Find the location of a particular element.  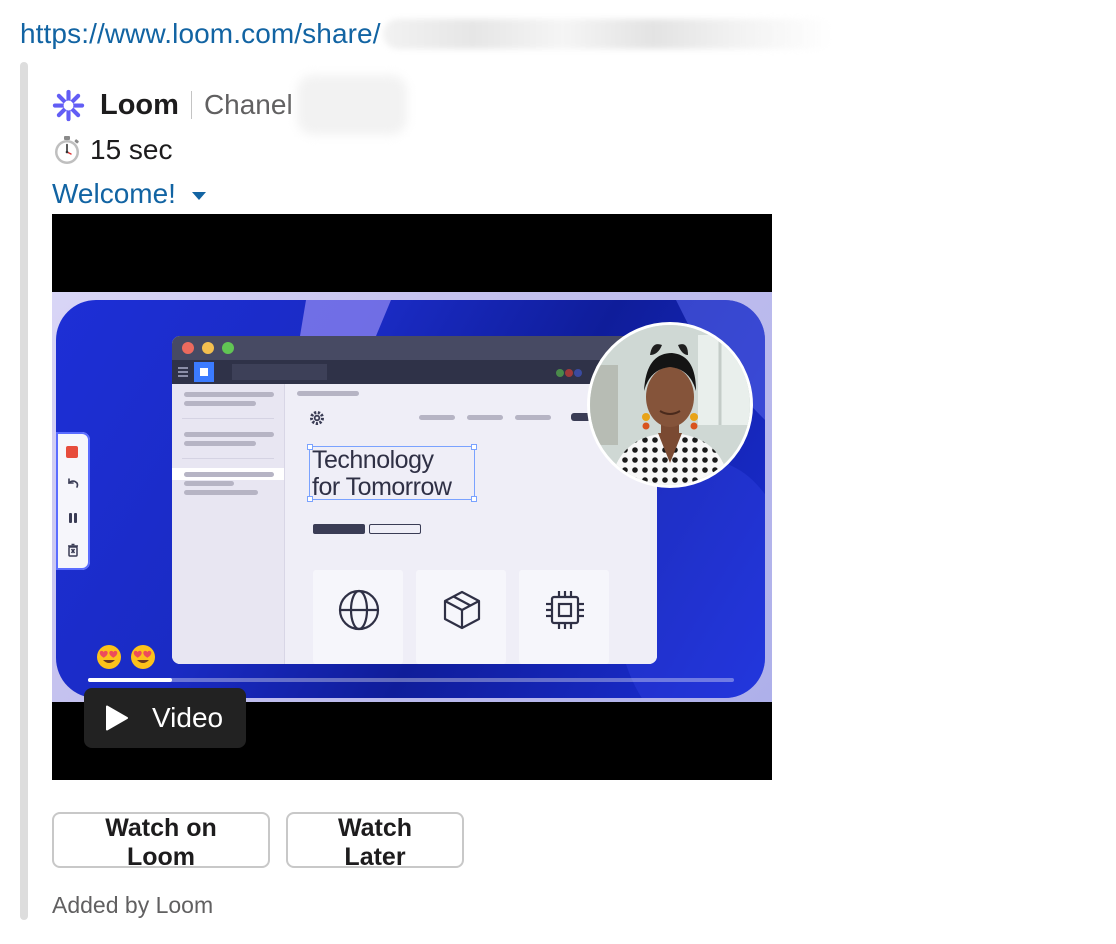

watch-later-button: Watch Later is located at coordinates (375, 841).